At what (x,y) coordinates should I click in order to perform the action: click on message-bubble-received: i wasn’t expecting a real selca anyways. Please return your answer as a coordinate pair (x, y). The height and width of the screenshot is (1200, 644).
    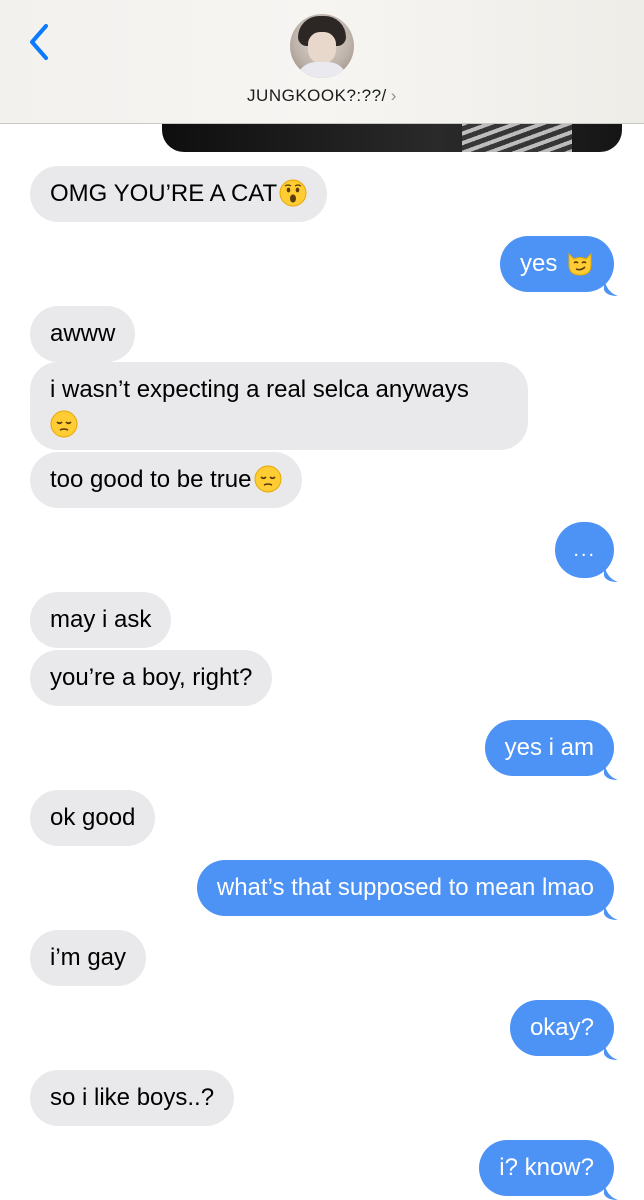
    Looking at the image, I should click on (279, 406).